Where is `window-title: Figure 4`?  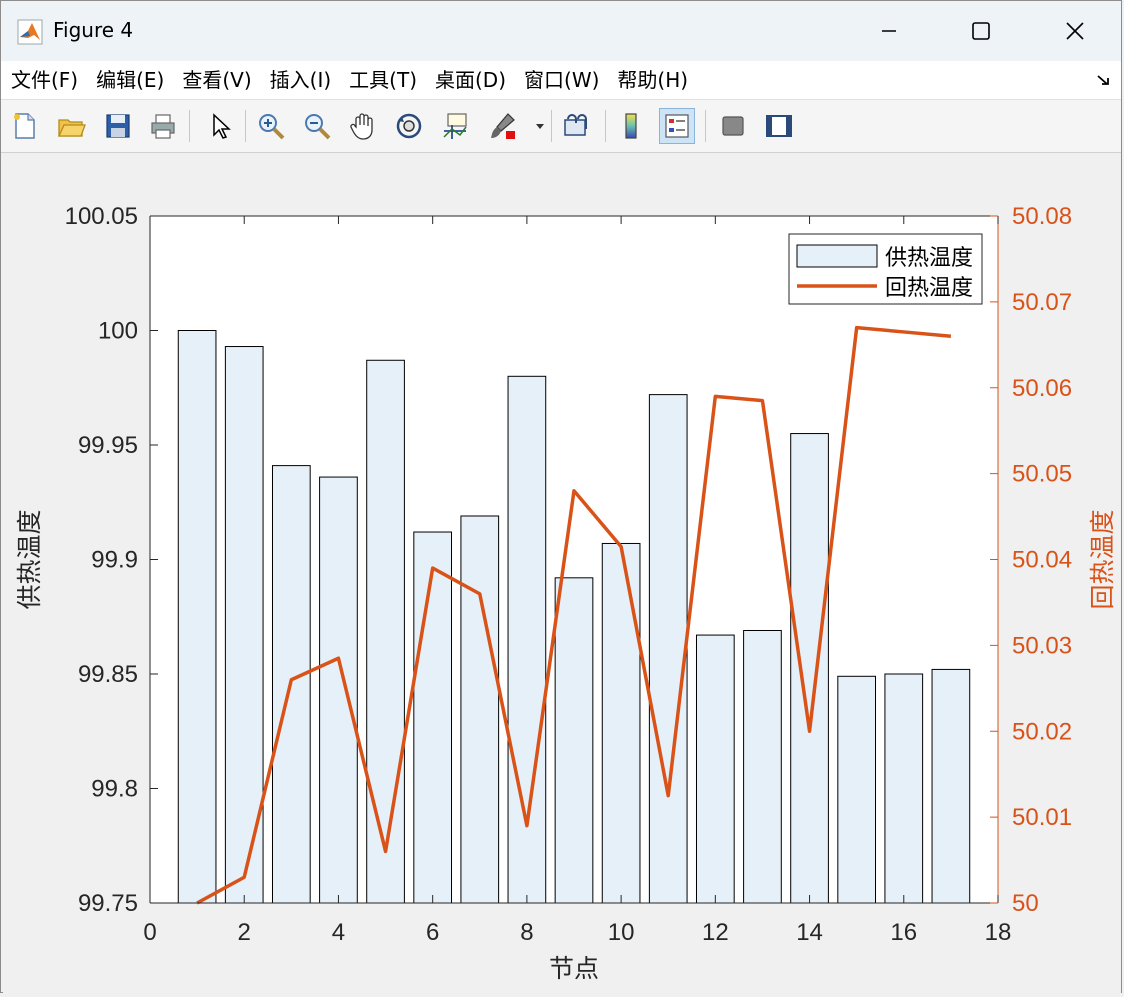 window-title: Figure 4 is located at coordinates (93, 30).